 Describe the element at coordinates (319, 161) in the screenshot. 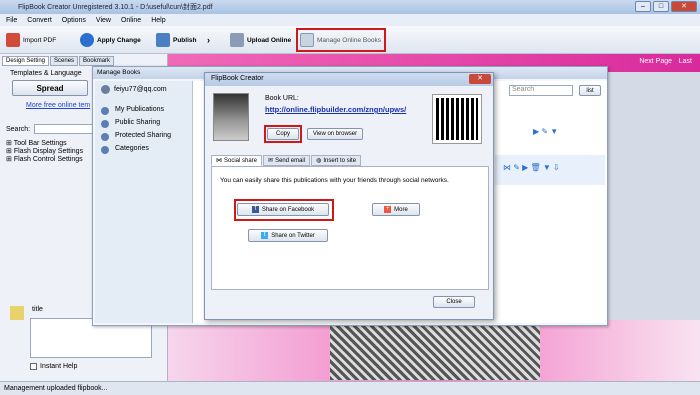

I see `globe-icon: ◍` at that location.